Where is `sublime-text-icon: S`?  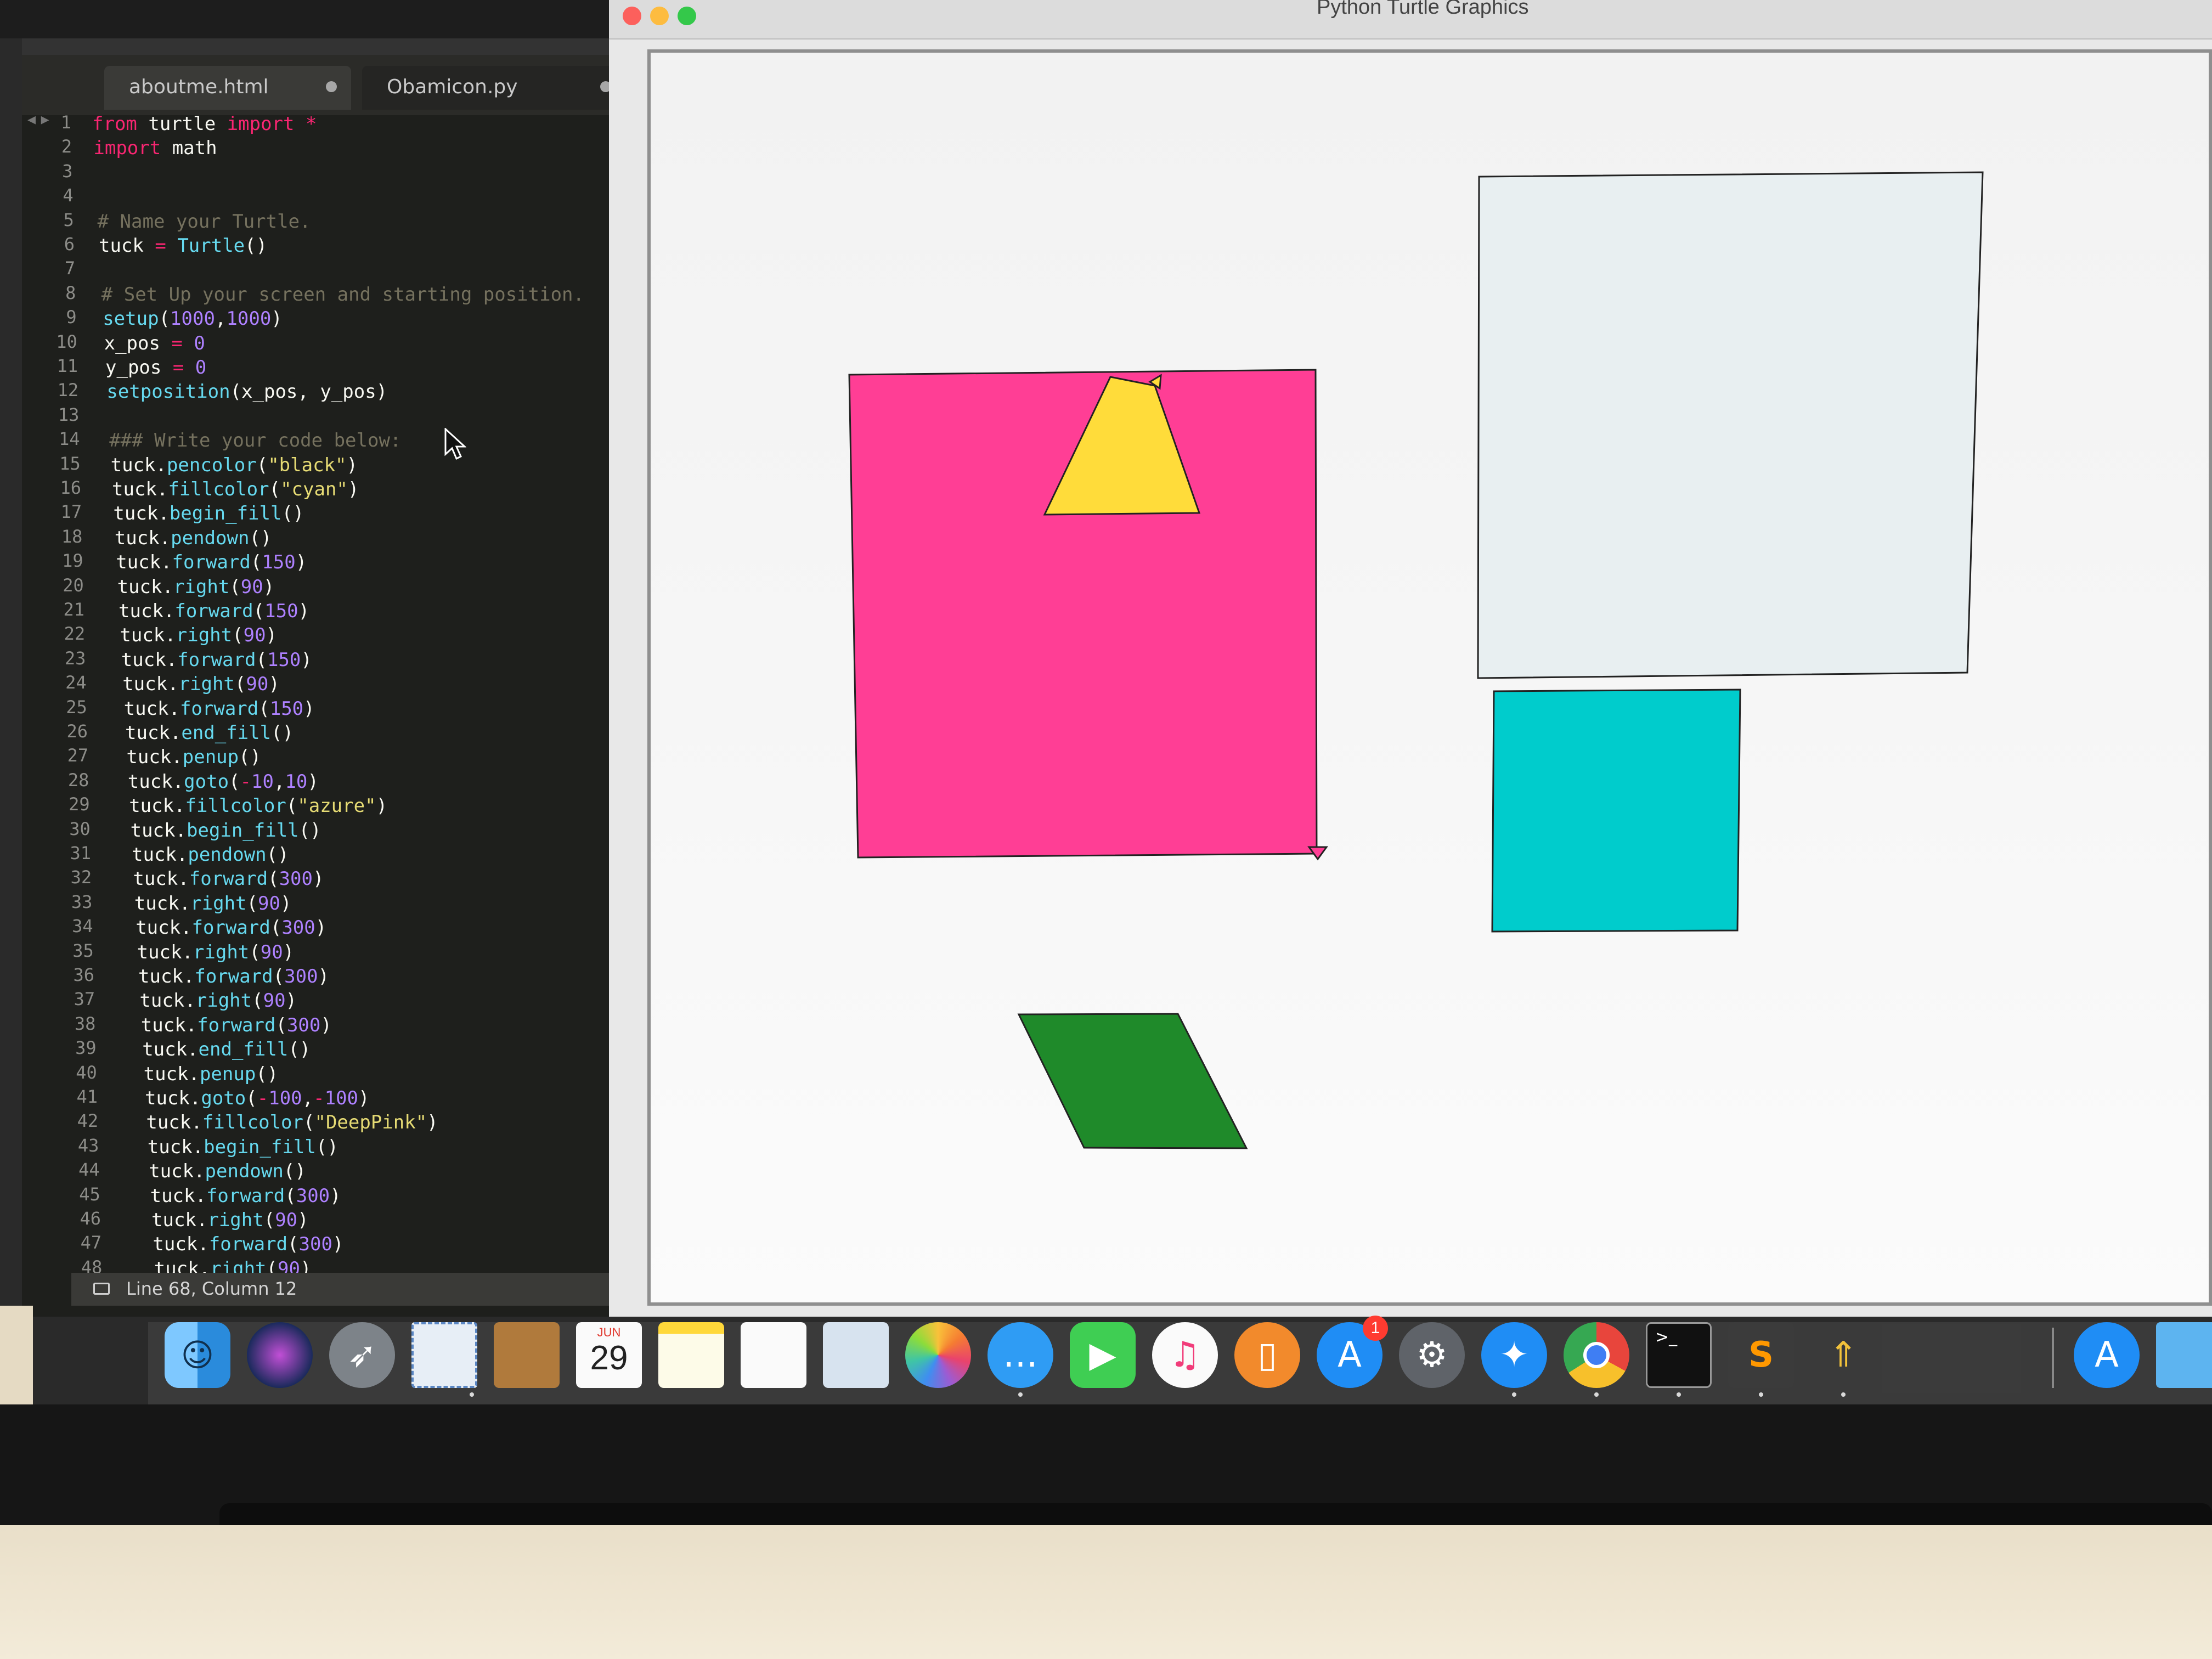
sublime-text-icon: S is located at coordinates (1761, 1355).